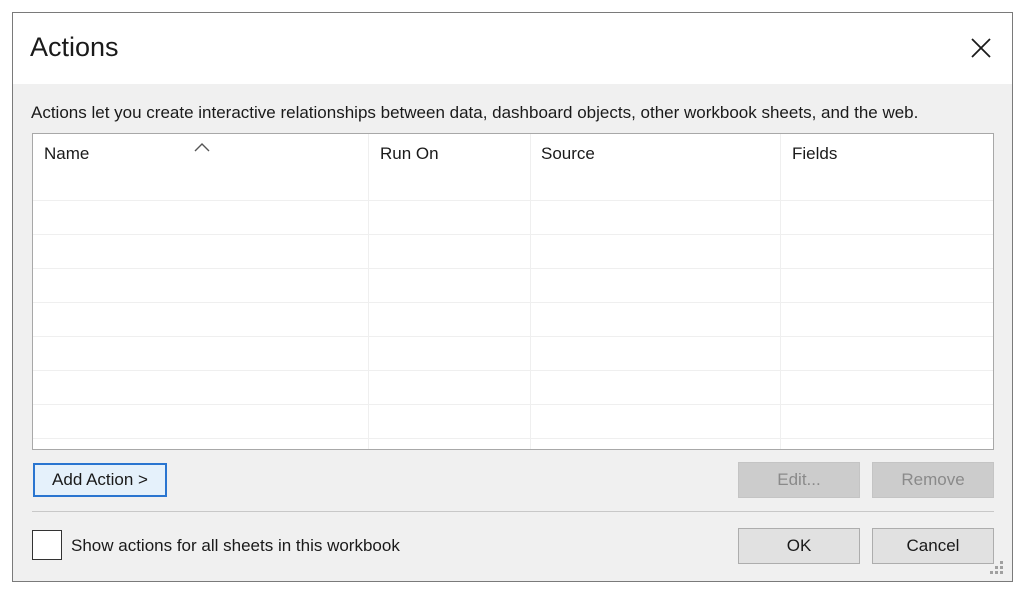  Describe the element at coordinates (513, 511) in the screenshot. I see `separator` at that location.